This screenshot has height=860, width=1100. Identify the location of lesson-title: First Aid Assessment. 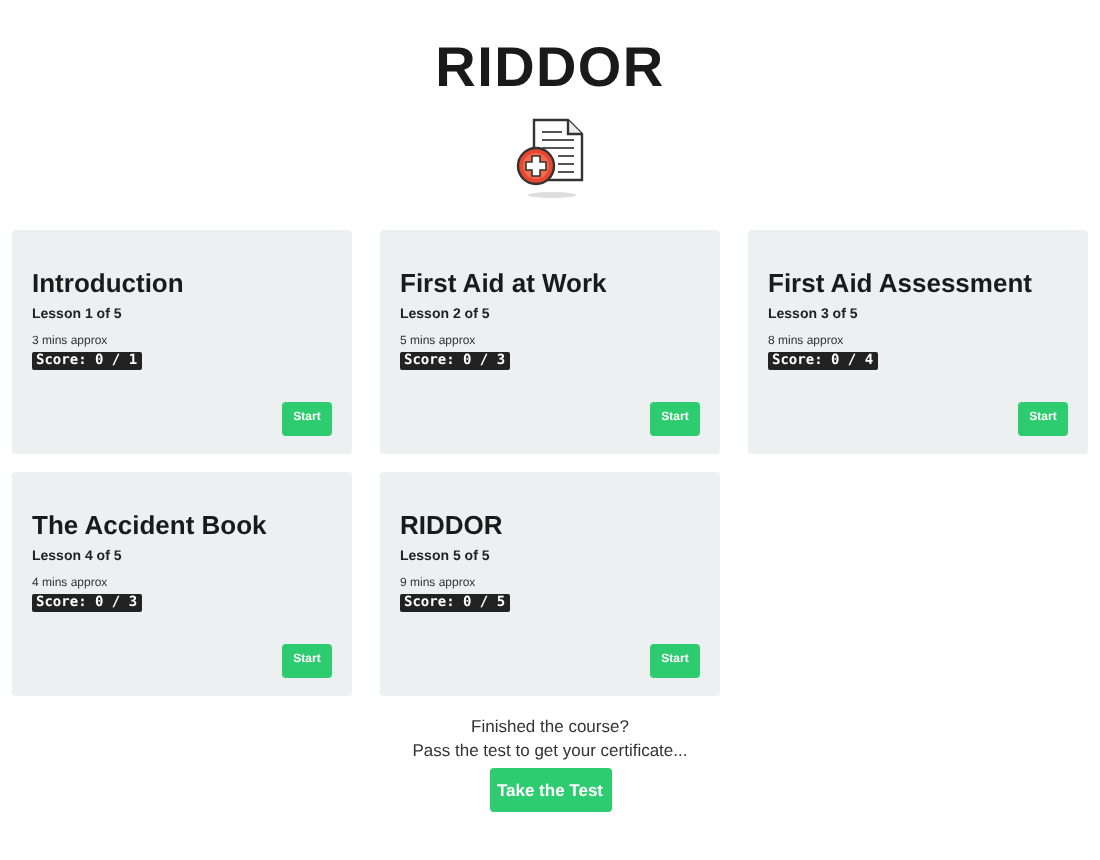
(901, 284).